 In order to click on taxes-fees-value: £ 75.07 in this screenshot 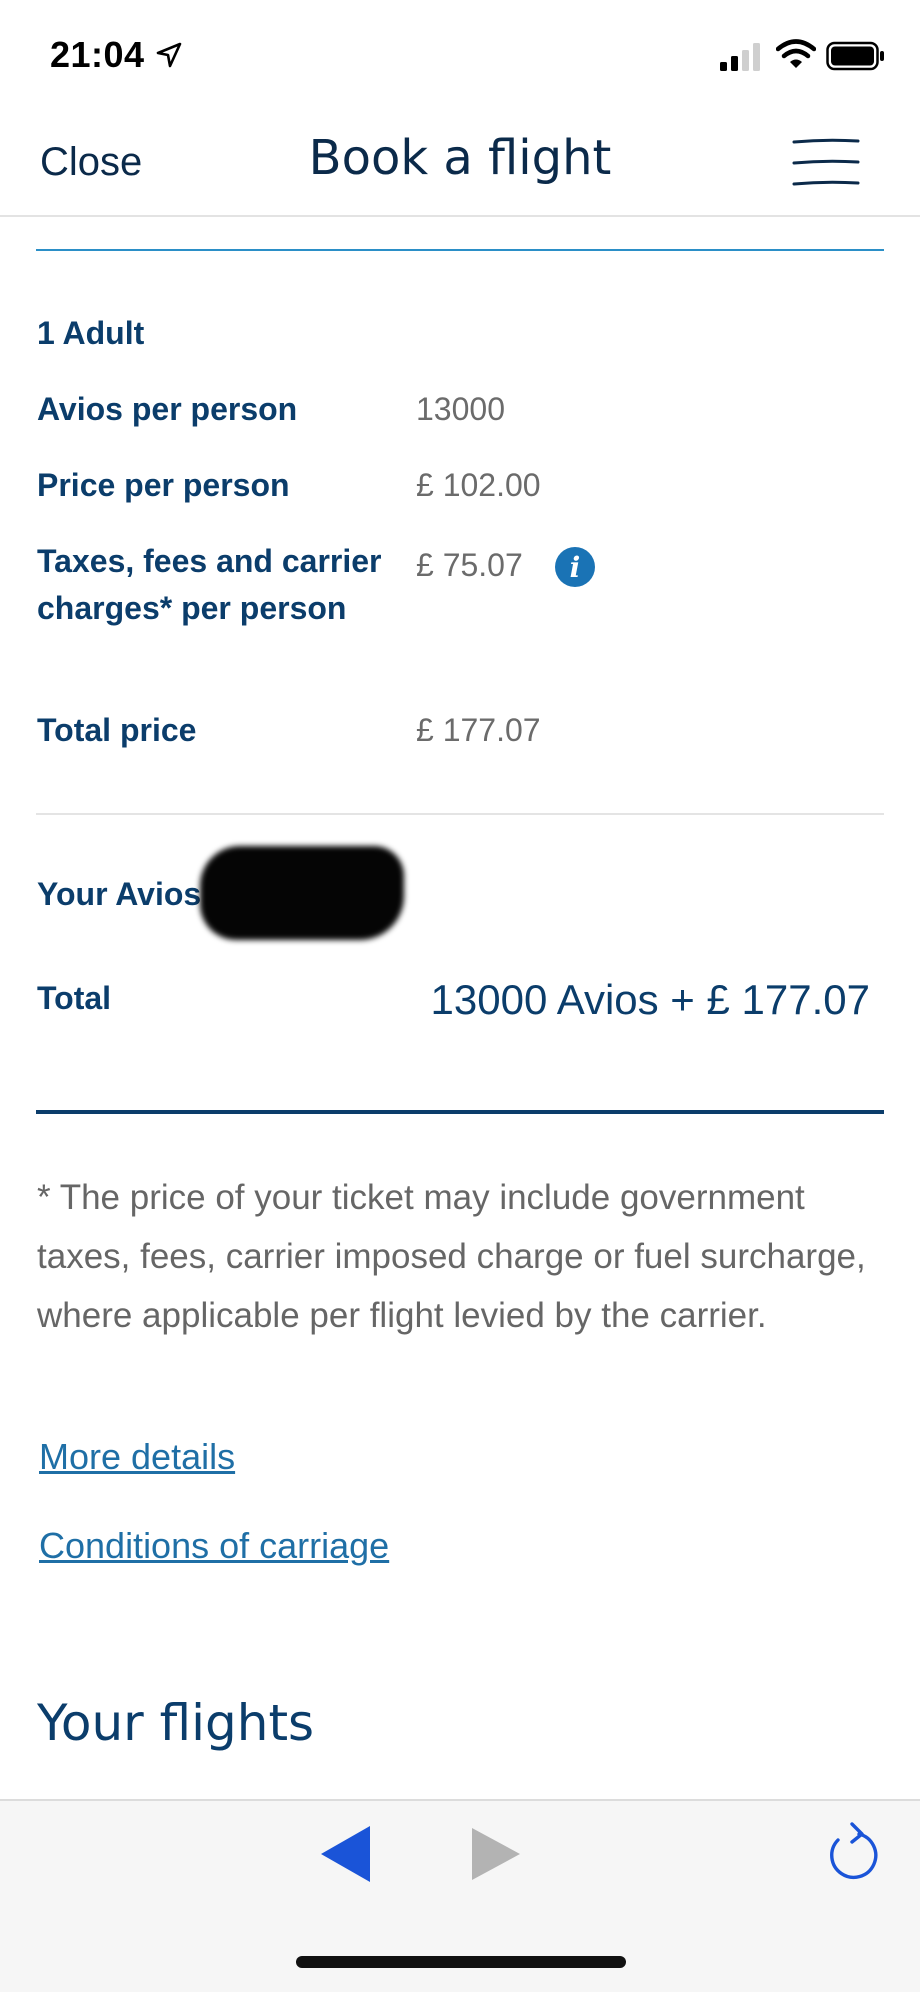, I will do `click(469, 565)`.